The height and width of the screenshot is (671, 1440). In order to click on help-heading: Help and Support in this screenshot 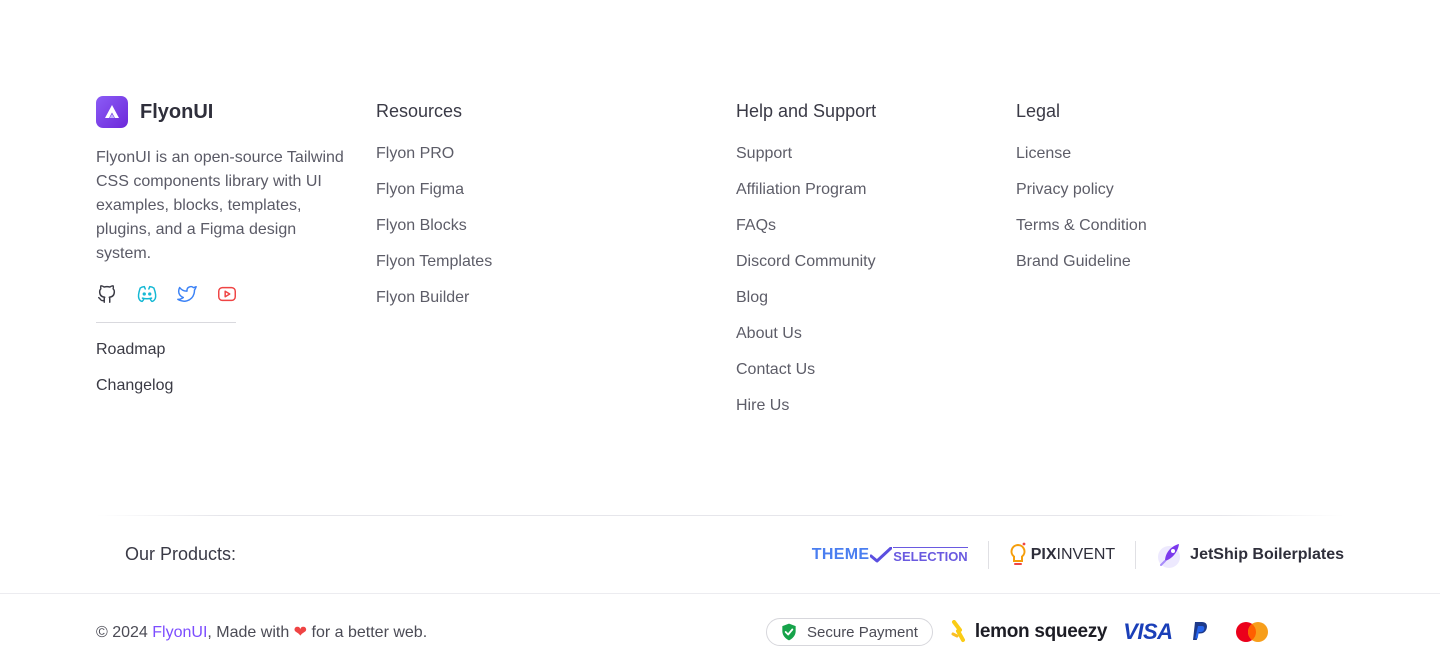, I will do `click(806, 111)`.